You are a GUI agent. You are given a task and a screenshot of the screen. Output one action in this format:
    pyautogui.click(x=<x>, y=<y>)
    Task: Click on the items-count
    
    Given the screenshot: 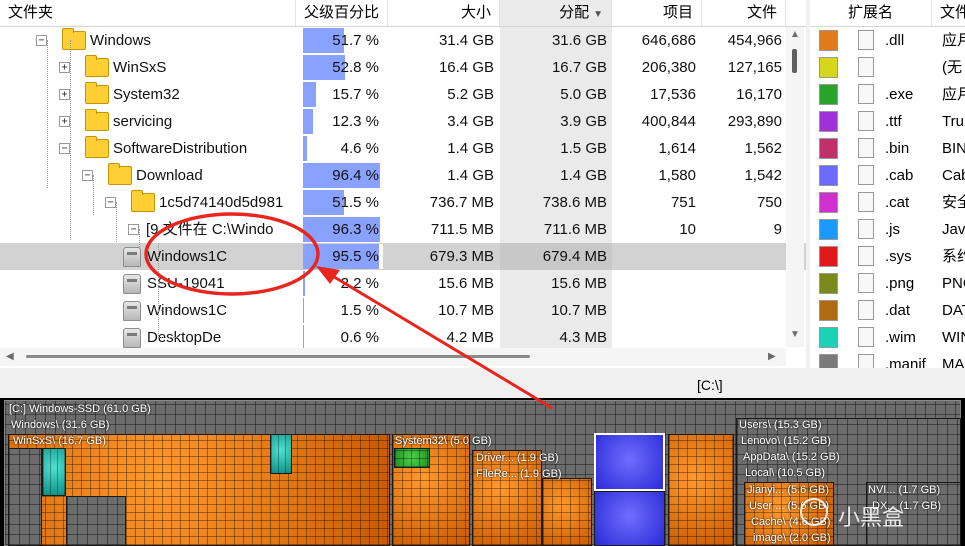 What is the action you would take?
    pyautogui.click(x=654, y=310)
    